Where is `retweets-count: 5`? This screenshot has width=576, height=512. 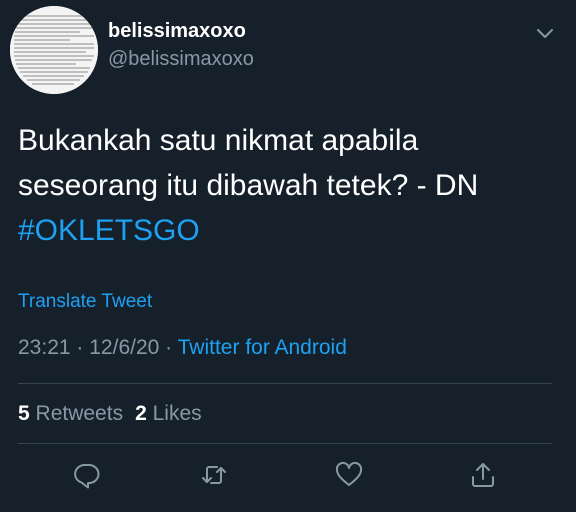
retweets-count: 5 is located at coordinates (24, 413).